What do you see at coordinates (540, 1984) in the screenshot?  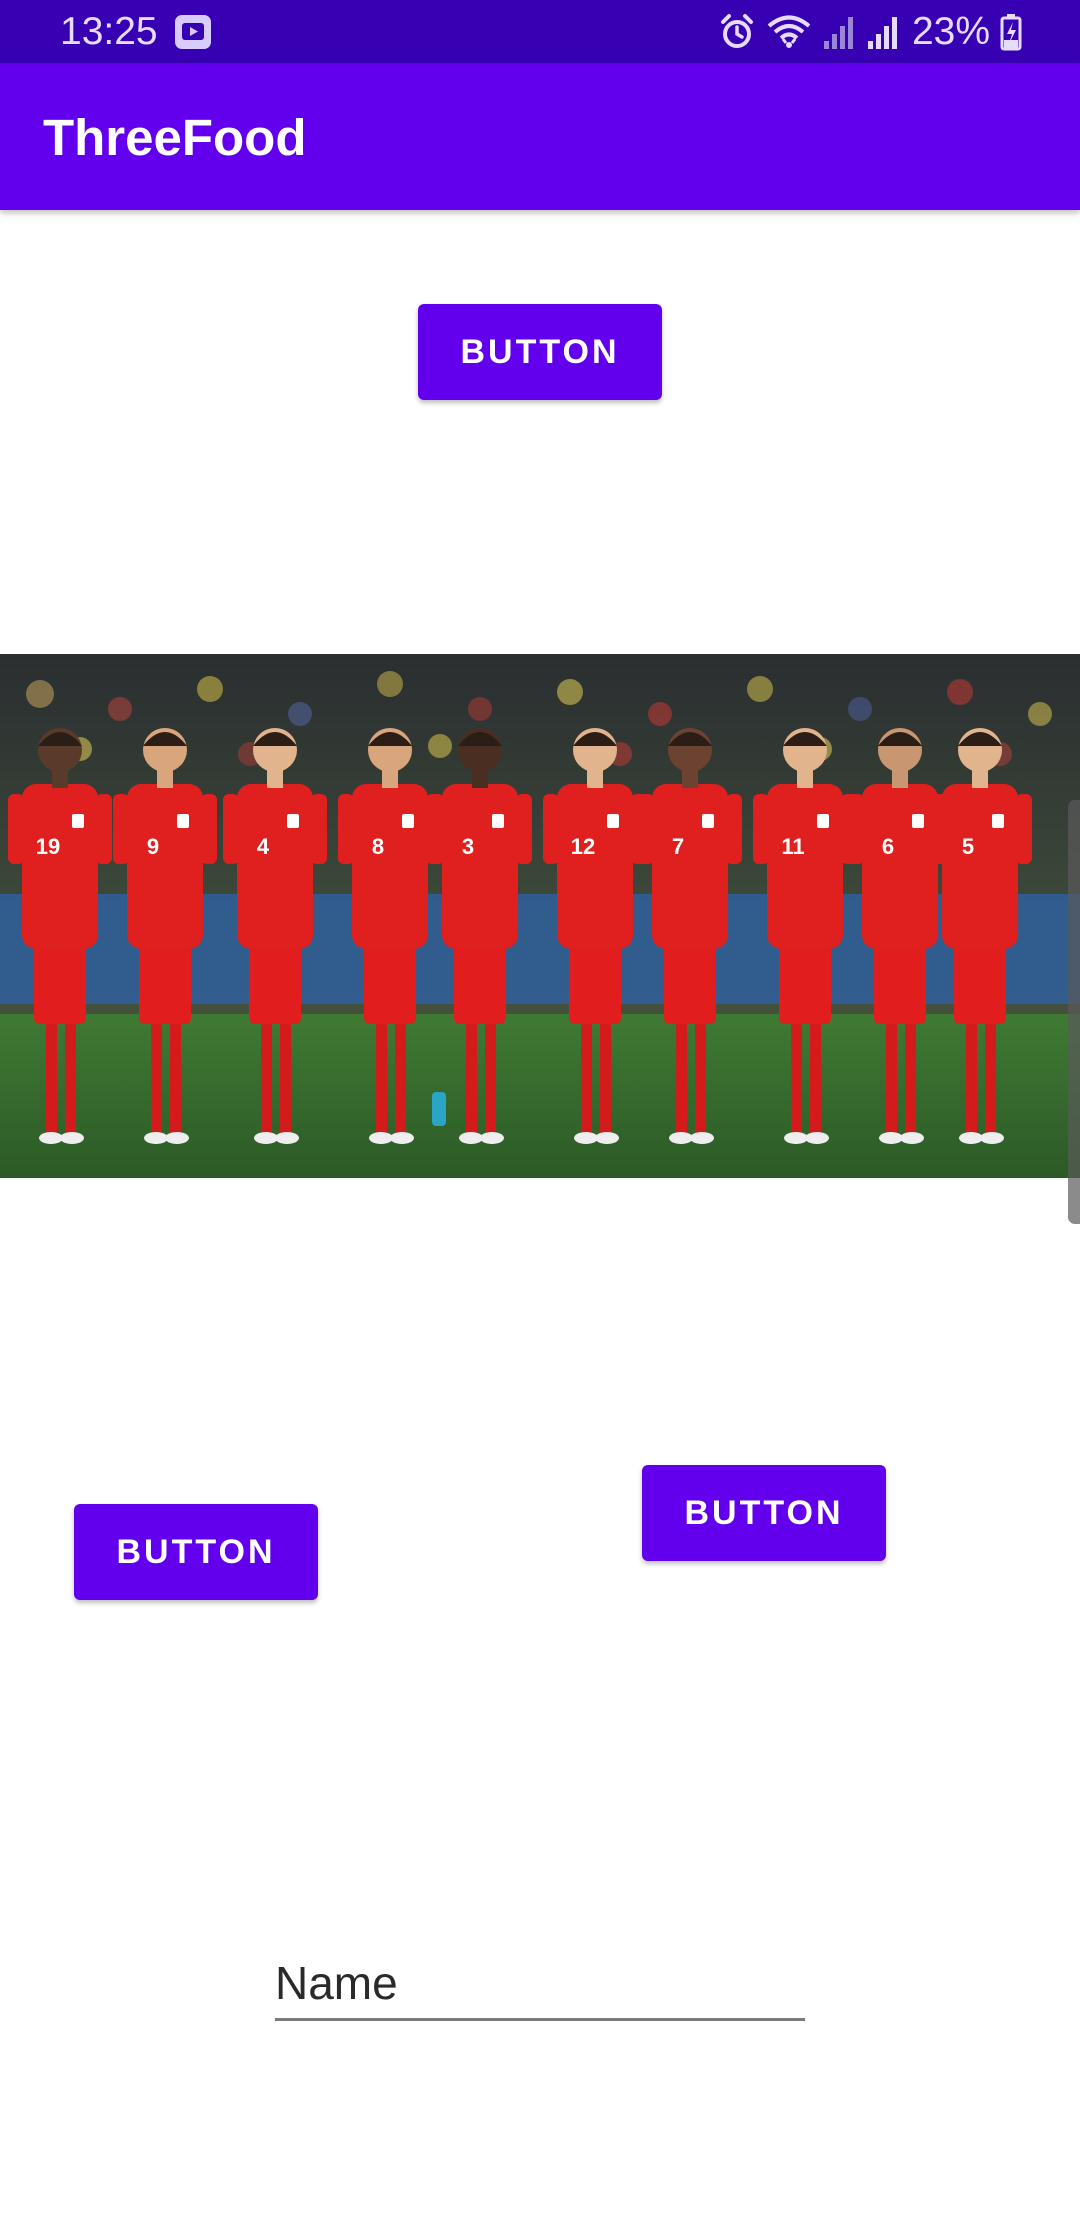 I see `name-field` at bounding box center [540, 1984].